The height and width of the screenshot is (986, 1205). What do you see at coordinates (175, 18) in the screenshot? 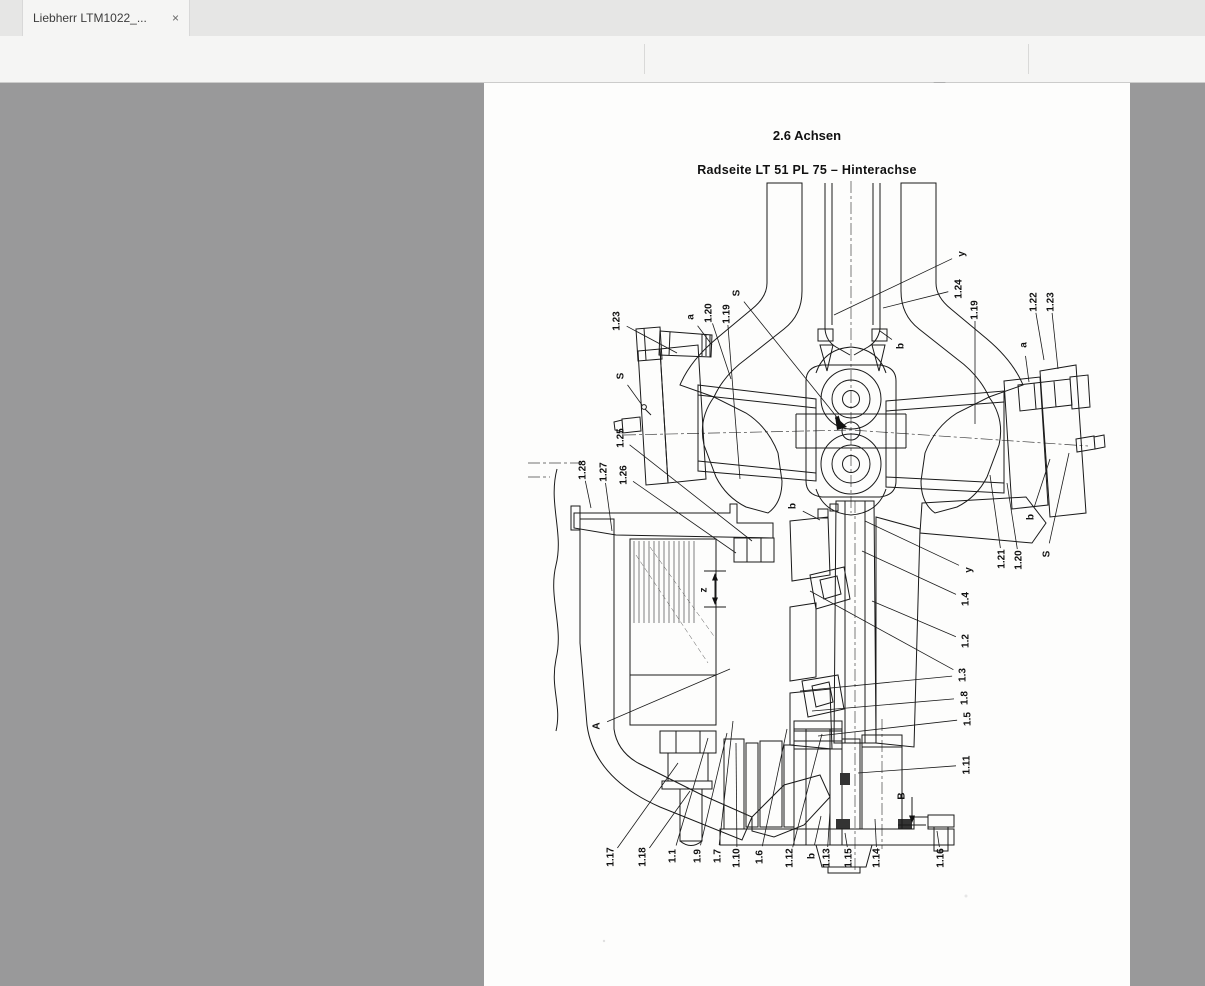
I see `tab-close-icon: ×` at bounding box center [175, 18].